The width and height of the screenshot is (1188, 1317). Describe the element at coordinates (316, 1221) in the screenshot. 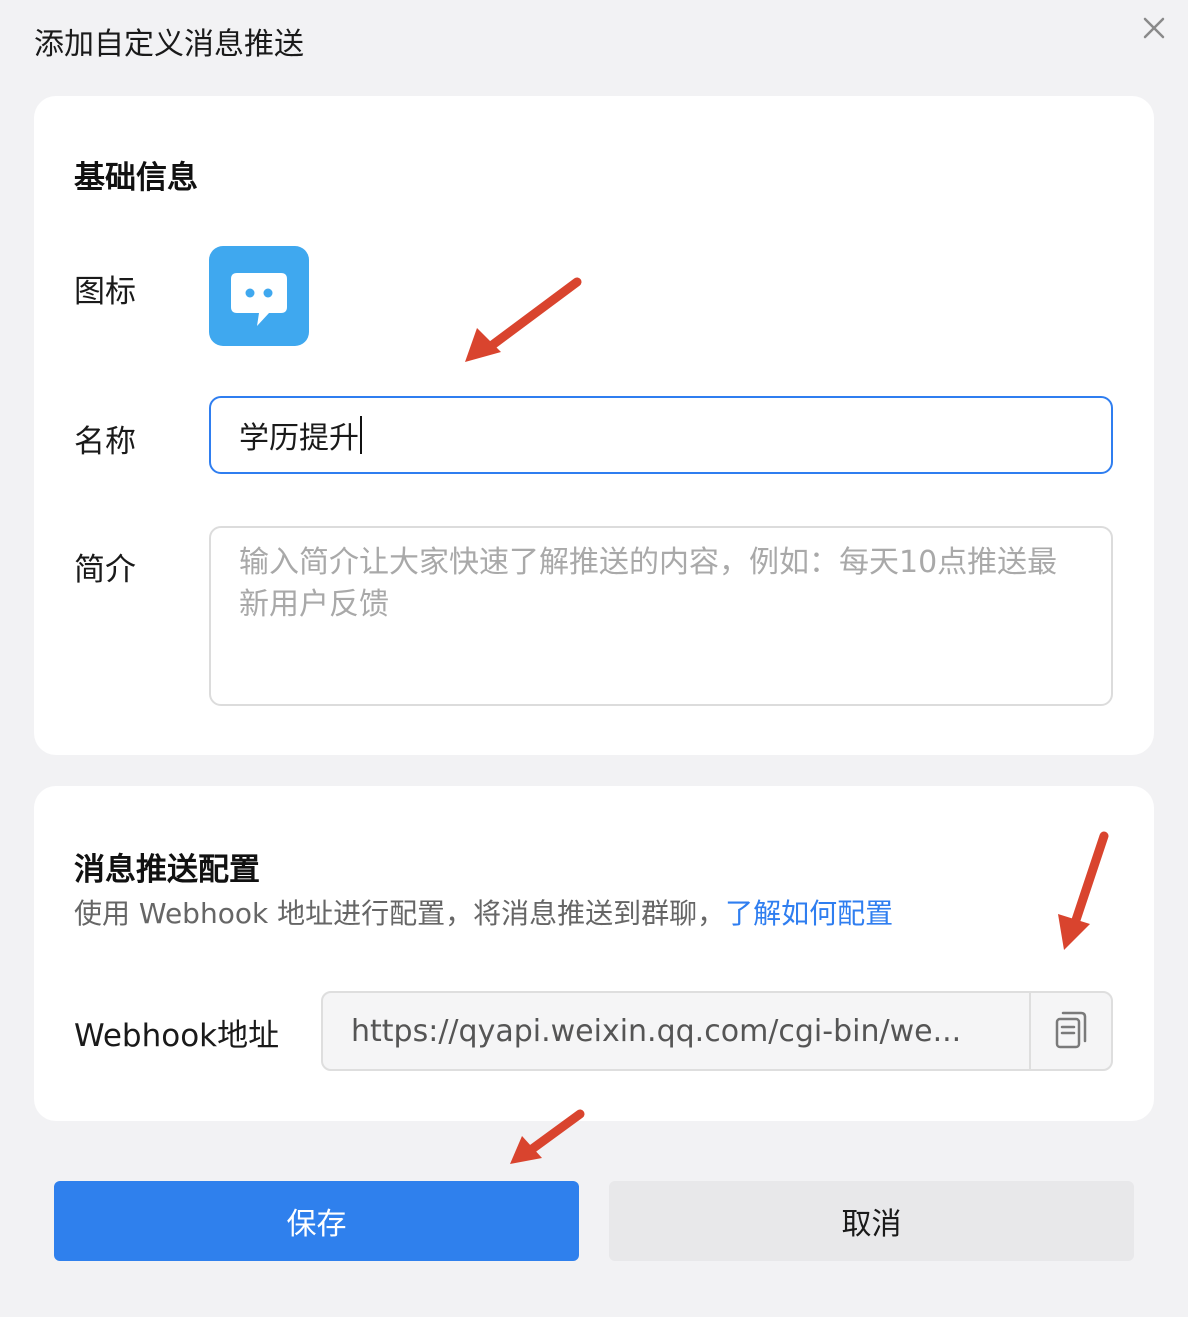

I see `save-button: 保存` at that location.